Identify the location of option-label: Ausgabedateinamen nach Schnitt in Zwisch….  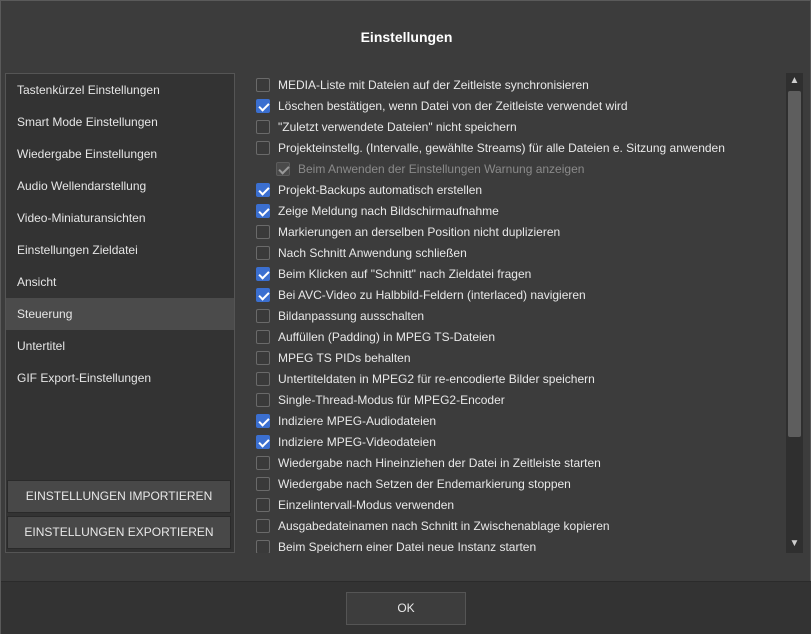
(444, 525).